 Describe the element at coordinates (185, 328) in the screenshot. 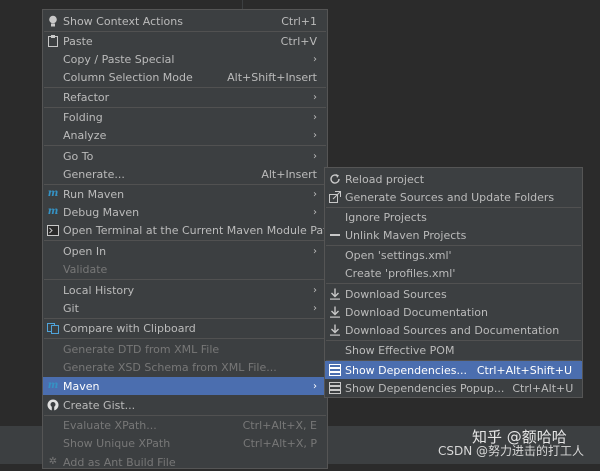

I see `menu-item-compare-with-clipboard: Compare with Clipboard` at that location.